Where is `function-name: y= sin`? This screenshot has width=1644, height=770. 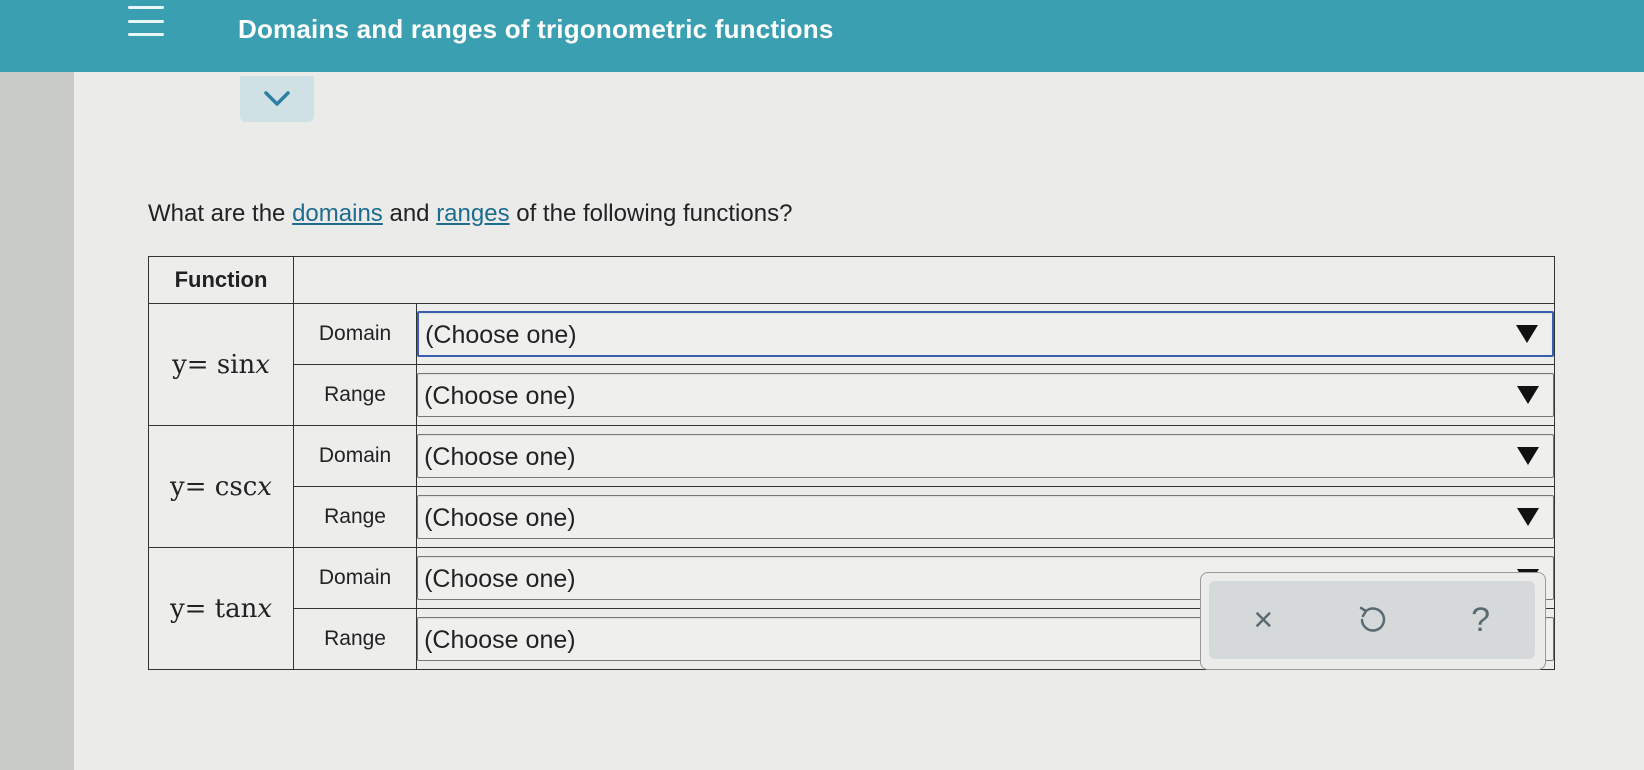
function-name: y= sin is located at coordinates (214, 364).